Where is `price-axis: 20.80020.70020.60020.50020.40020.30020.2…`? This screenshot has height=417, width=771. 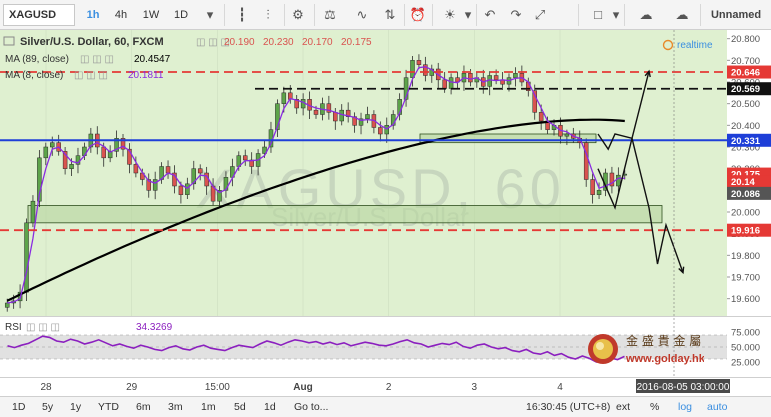
price-axis: 20.80020.70020.60020.50020.40020.30020.2… is located at coordinates (749, 173).